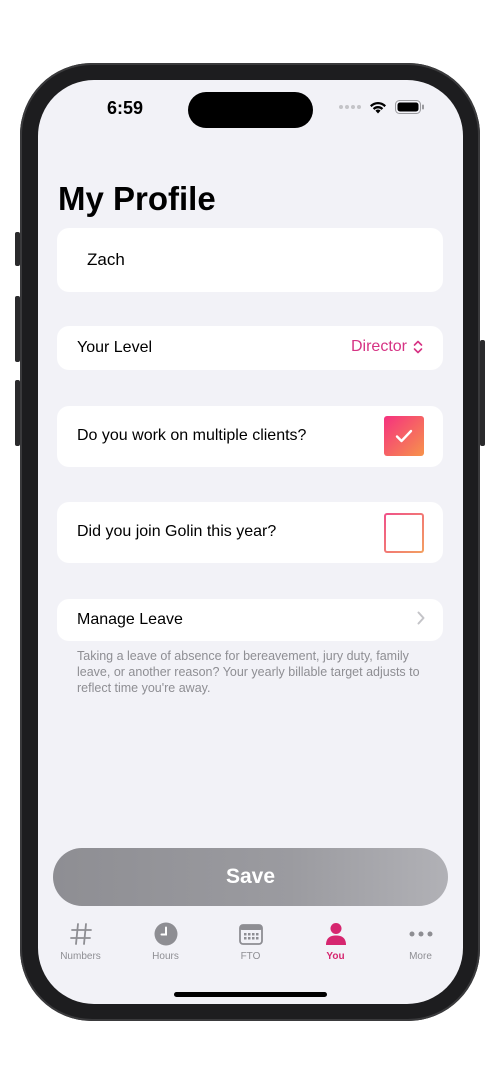 The width and height of the screenshot is (500, 1084). Describe the element at coordinates (421, 618) in the screenshot. I see `chevron-right-icon` at that location.